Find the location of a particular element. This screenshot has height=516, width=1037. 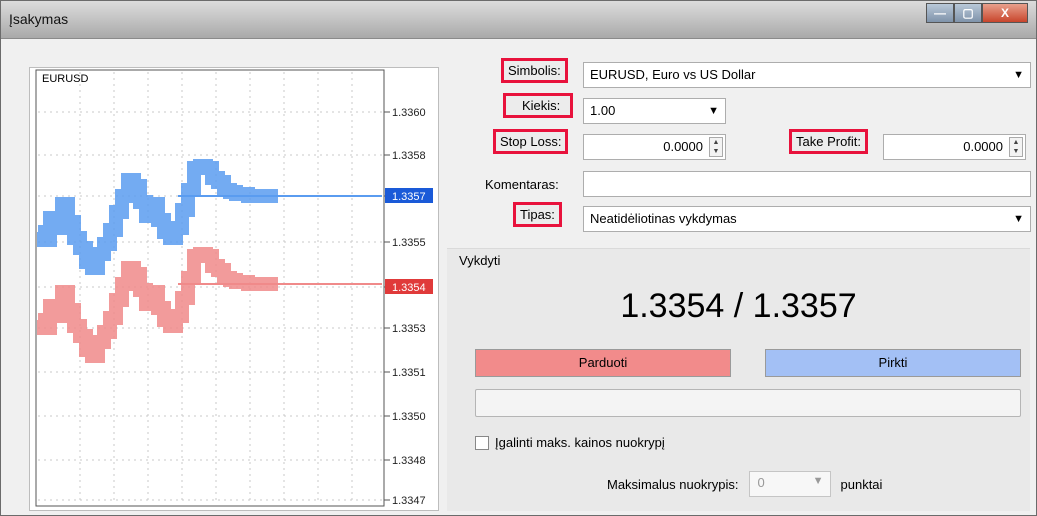

stoploss-label: Stop Loss: is located at coordinates (531, 141).